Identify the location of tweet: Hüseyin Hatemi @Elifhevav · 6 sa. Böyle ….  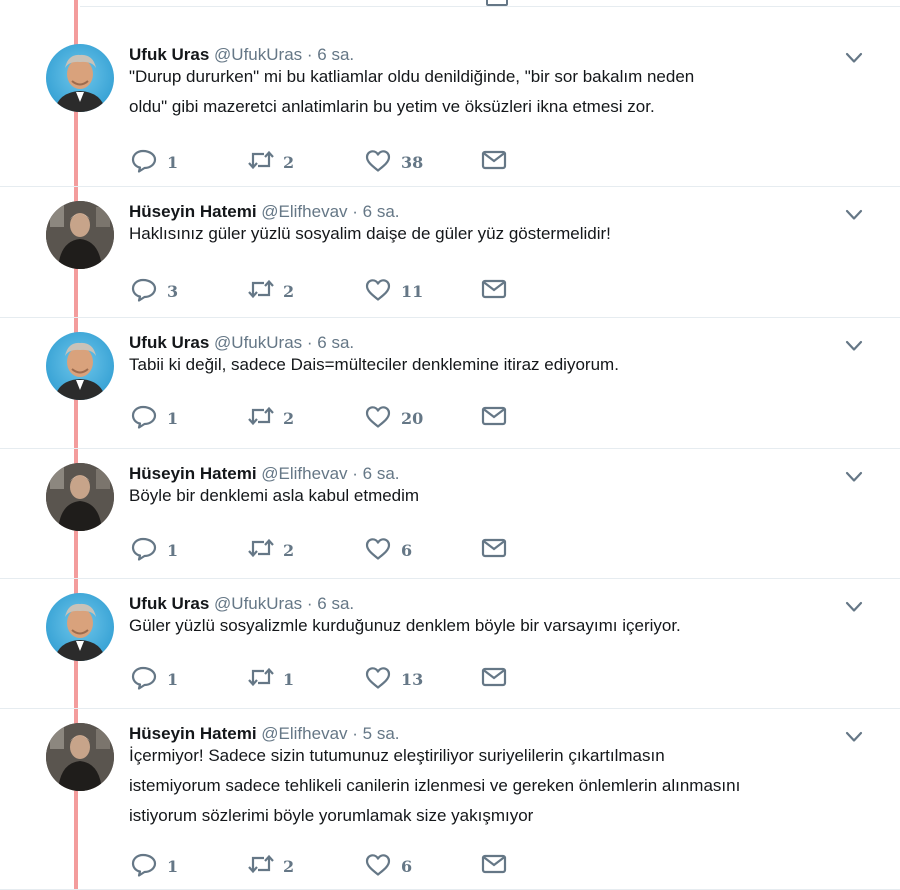
(450, 514).